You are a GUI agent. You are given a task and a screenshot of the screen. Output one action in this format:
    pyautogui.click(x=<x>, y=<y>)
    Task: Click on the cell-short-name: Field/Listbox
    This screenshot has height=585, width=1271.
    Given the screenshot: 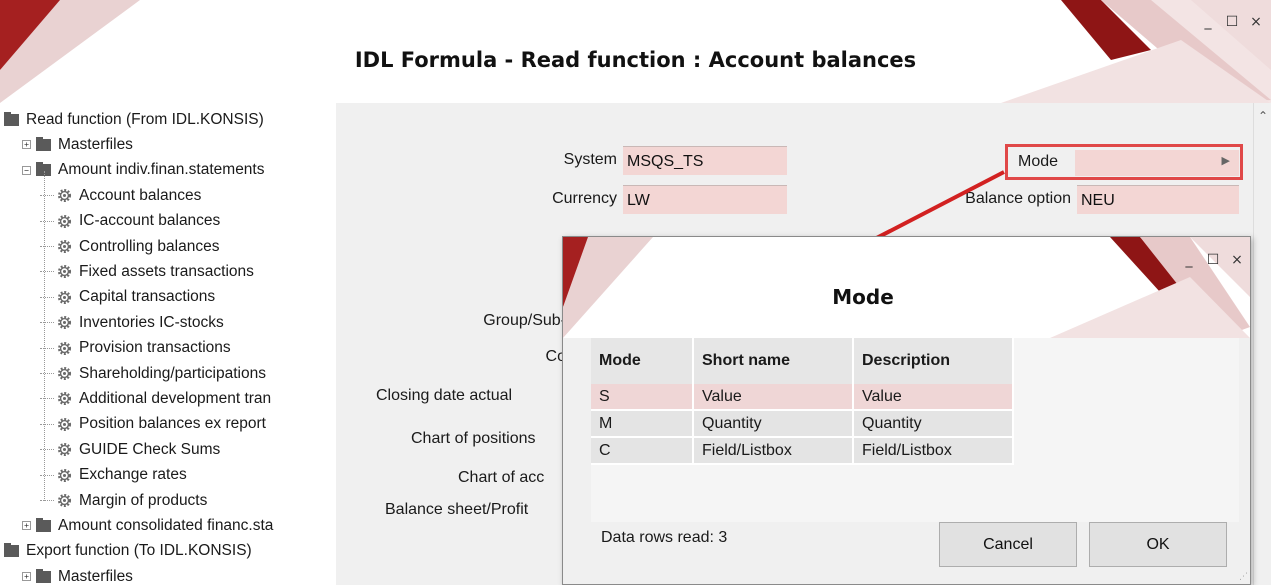 What is the action you would take?
    pyautogui.click(x=774, y=451)
    